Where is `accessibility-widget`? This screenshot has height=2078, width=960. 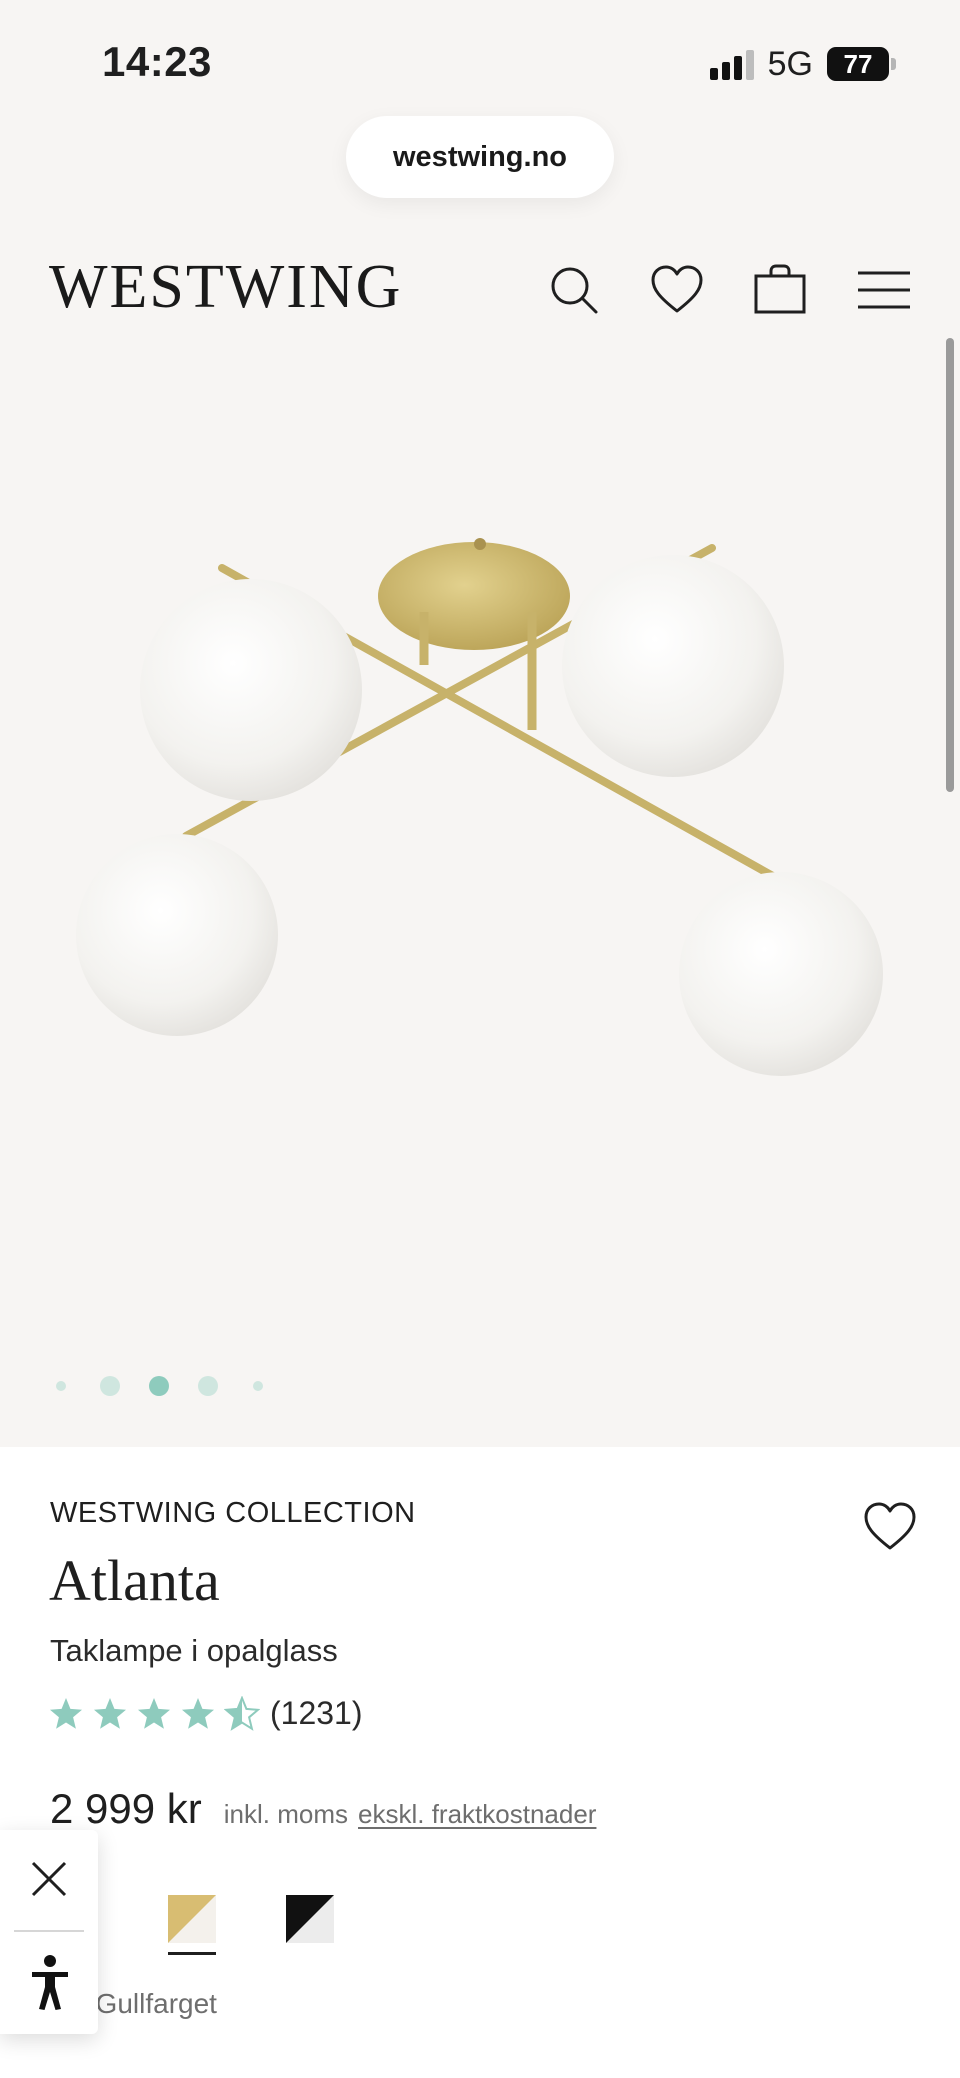
accessibility-widget is located at coordinates (49, 1932).